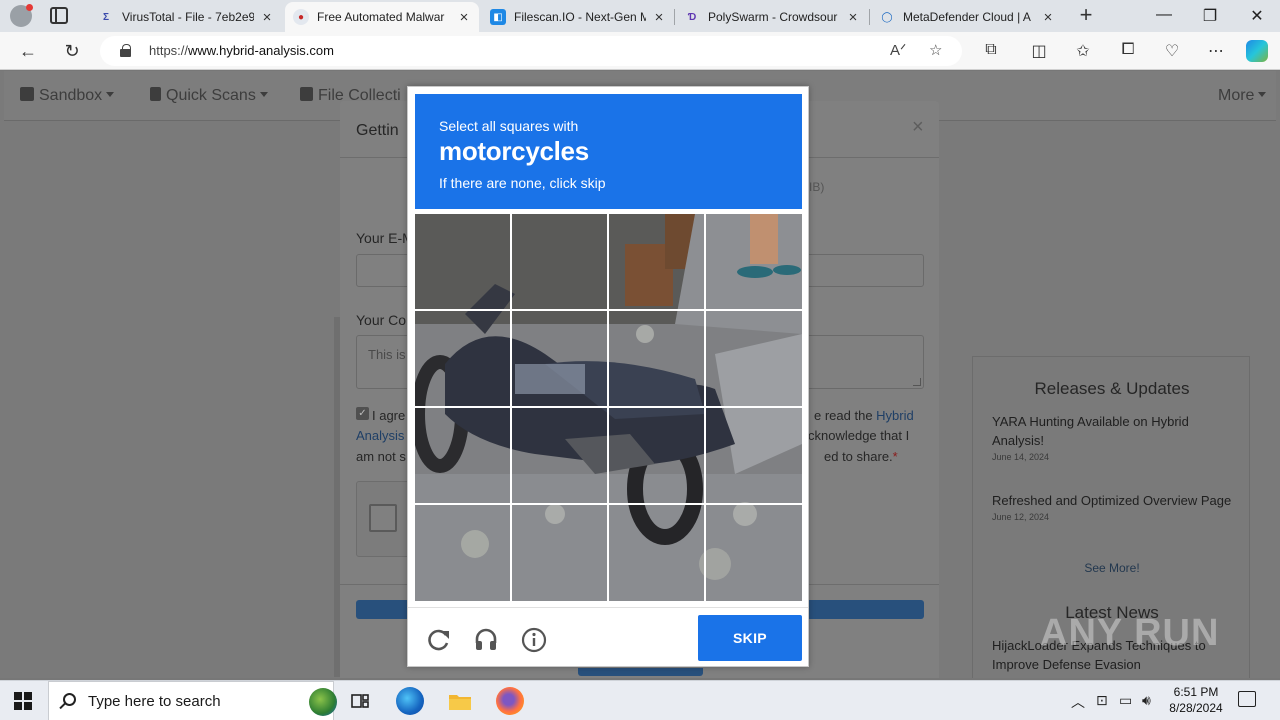 This screenshot has width=1280, height=720. I want to click on url-text: https://www.hybrid-analysis.com, so click(241, 50).